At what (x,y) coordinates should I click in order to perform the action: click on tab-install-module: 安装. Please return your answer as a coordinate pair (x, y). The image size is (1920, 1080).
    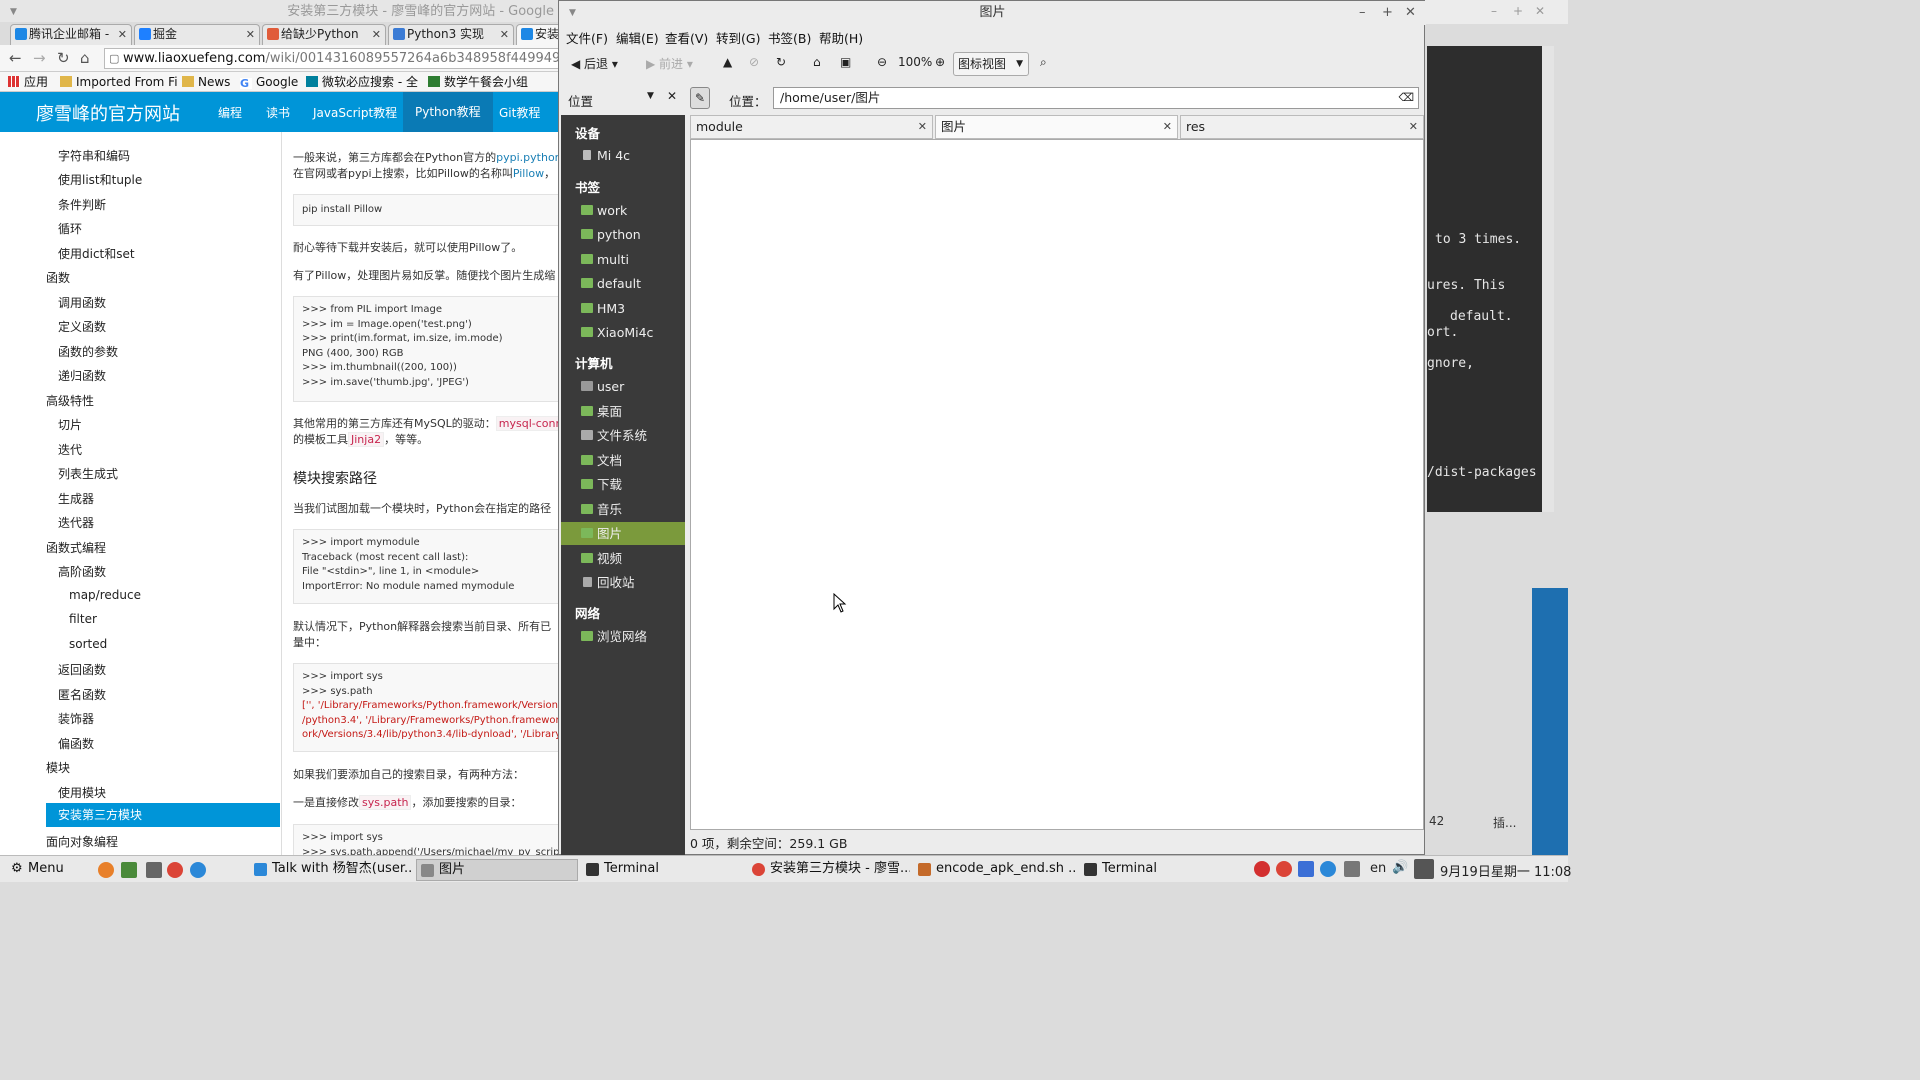
    Looking at the image, I should click on (537, 34).